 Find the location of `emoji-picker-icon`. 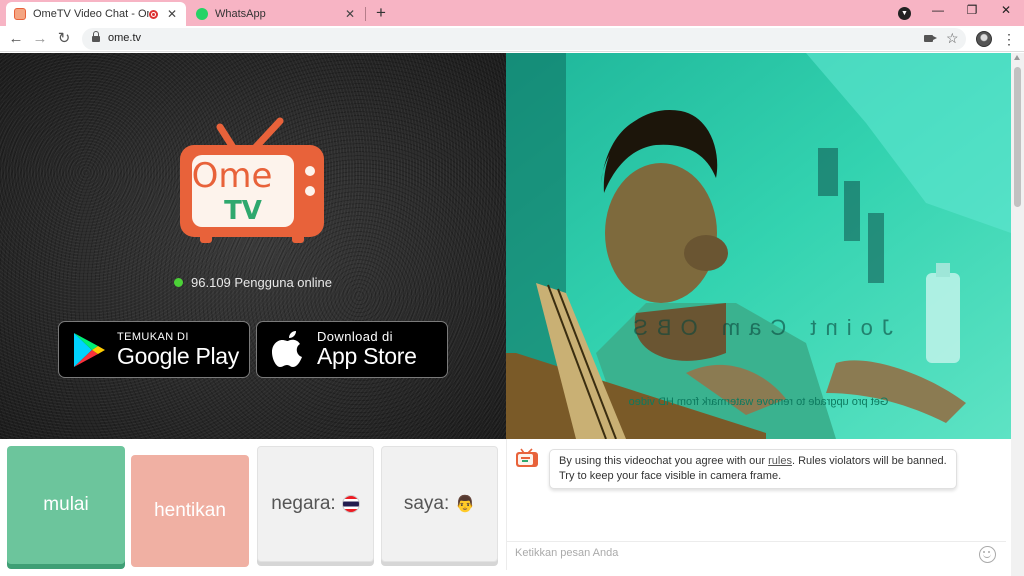

emoji-picker-icon is located at coordinates (987, 554).